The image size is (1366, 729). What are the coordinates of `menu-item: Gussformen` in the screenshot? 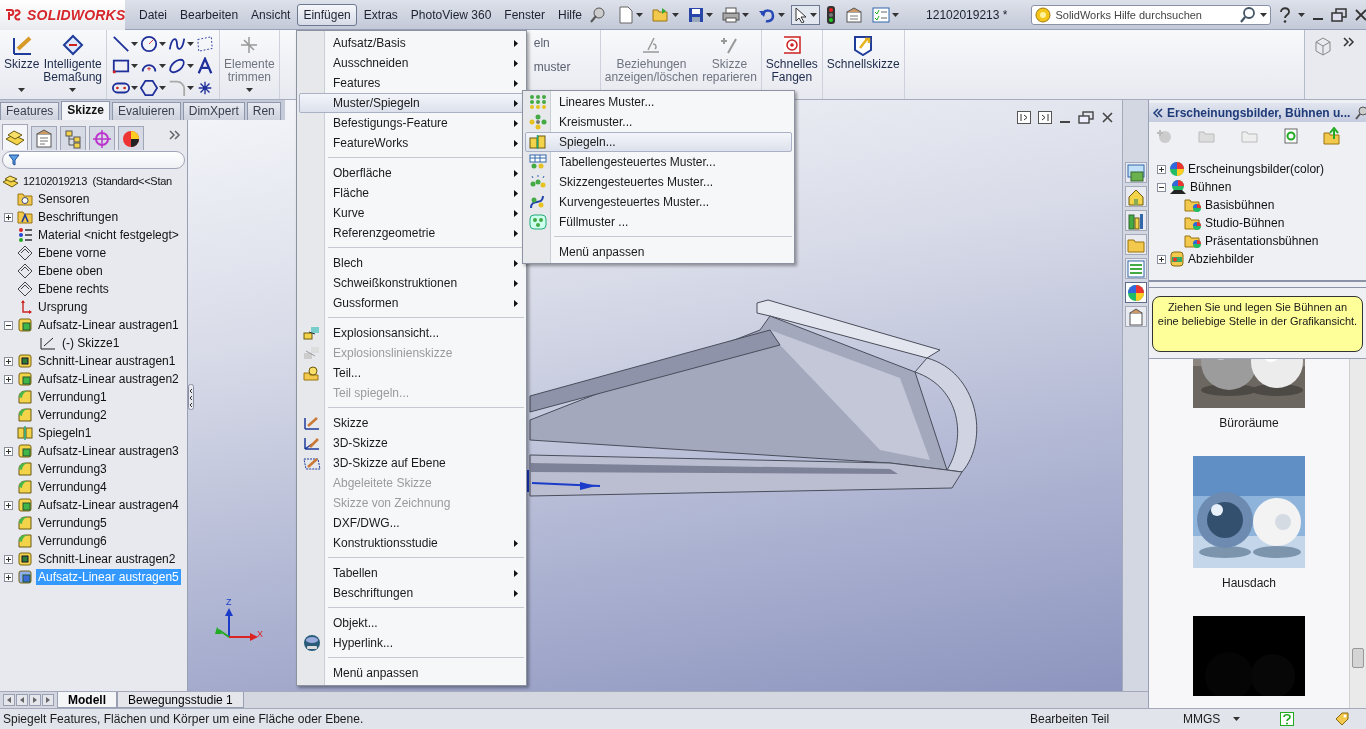 It's located at (411, 303).